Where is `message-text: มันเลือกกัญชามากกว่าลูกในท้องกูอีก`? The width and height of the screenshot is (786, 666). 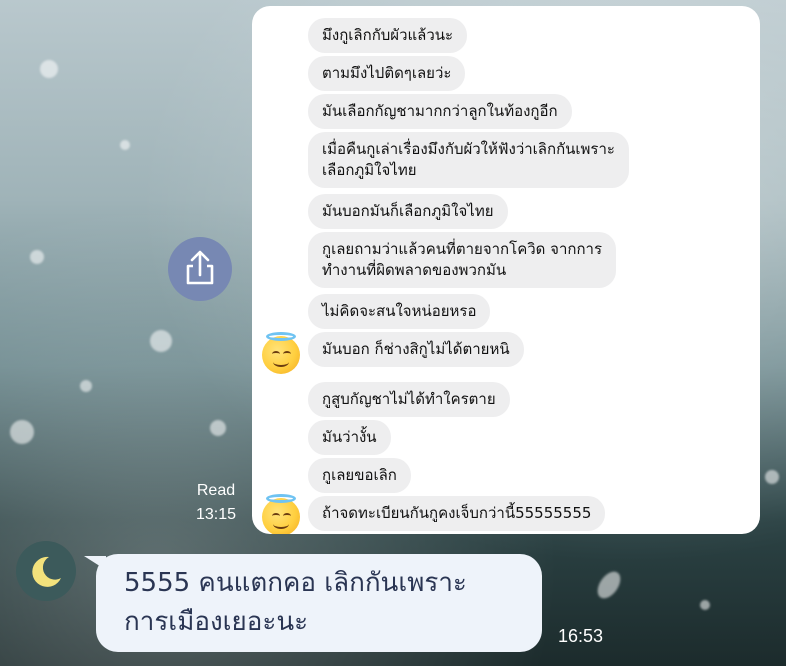
message-text: มันเลือกกัญชามากกว่าลูกในท้องกูอีก is located at coordinates (440, 111).